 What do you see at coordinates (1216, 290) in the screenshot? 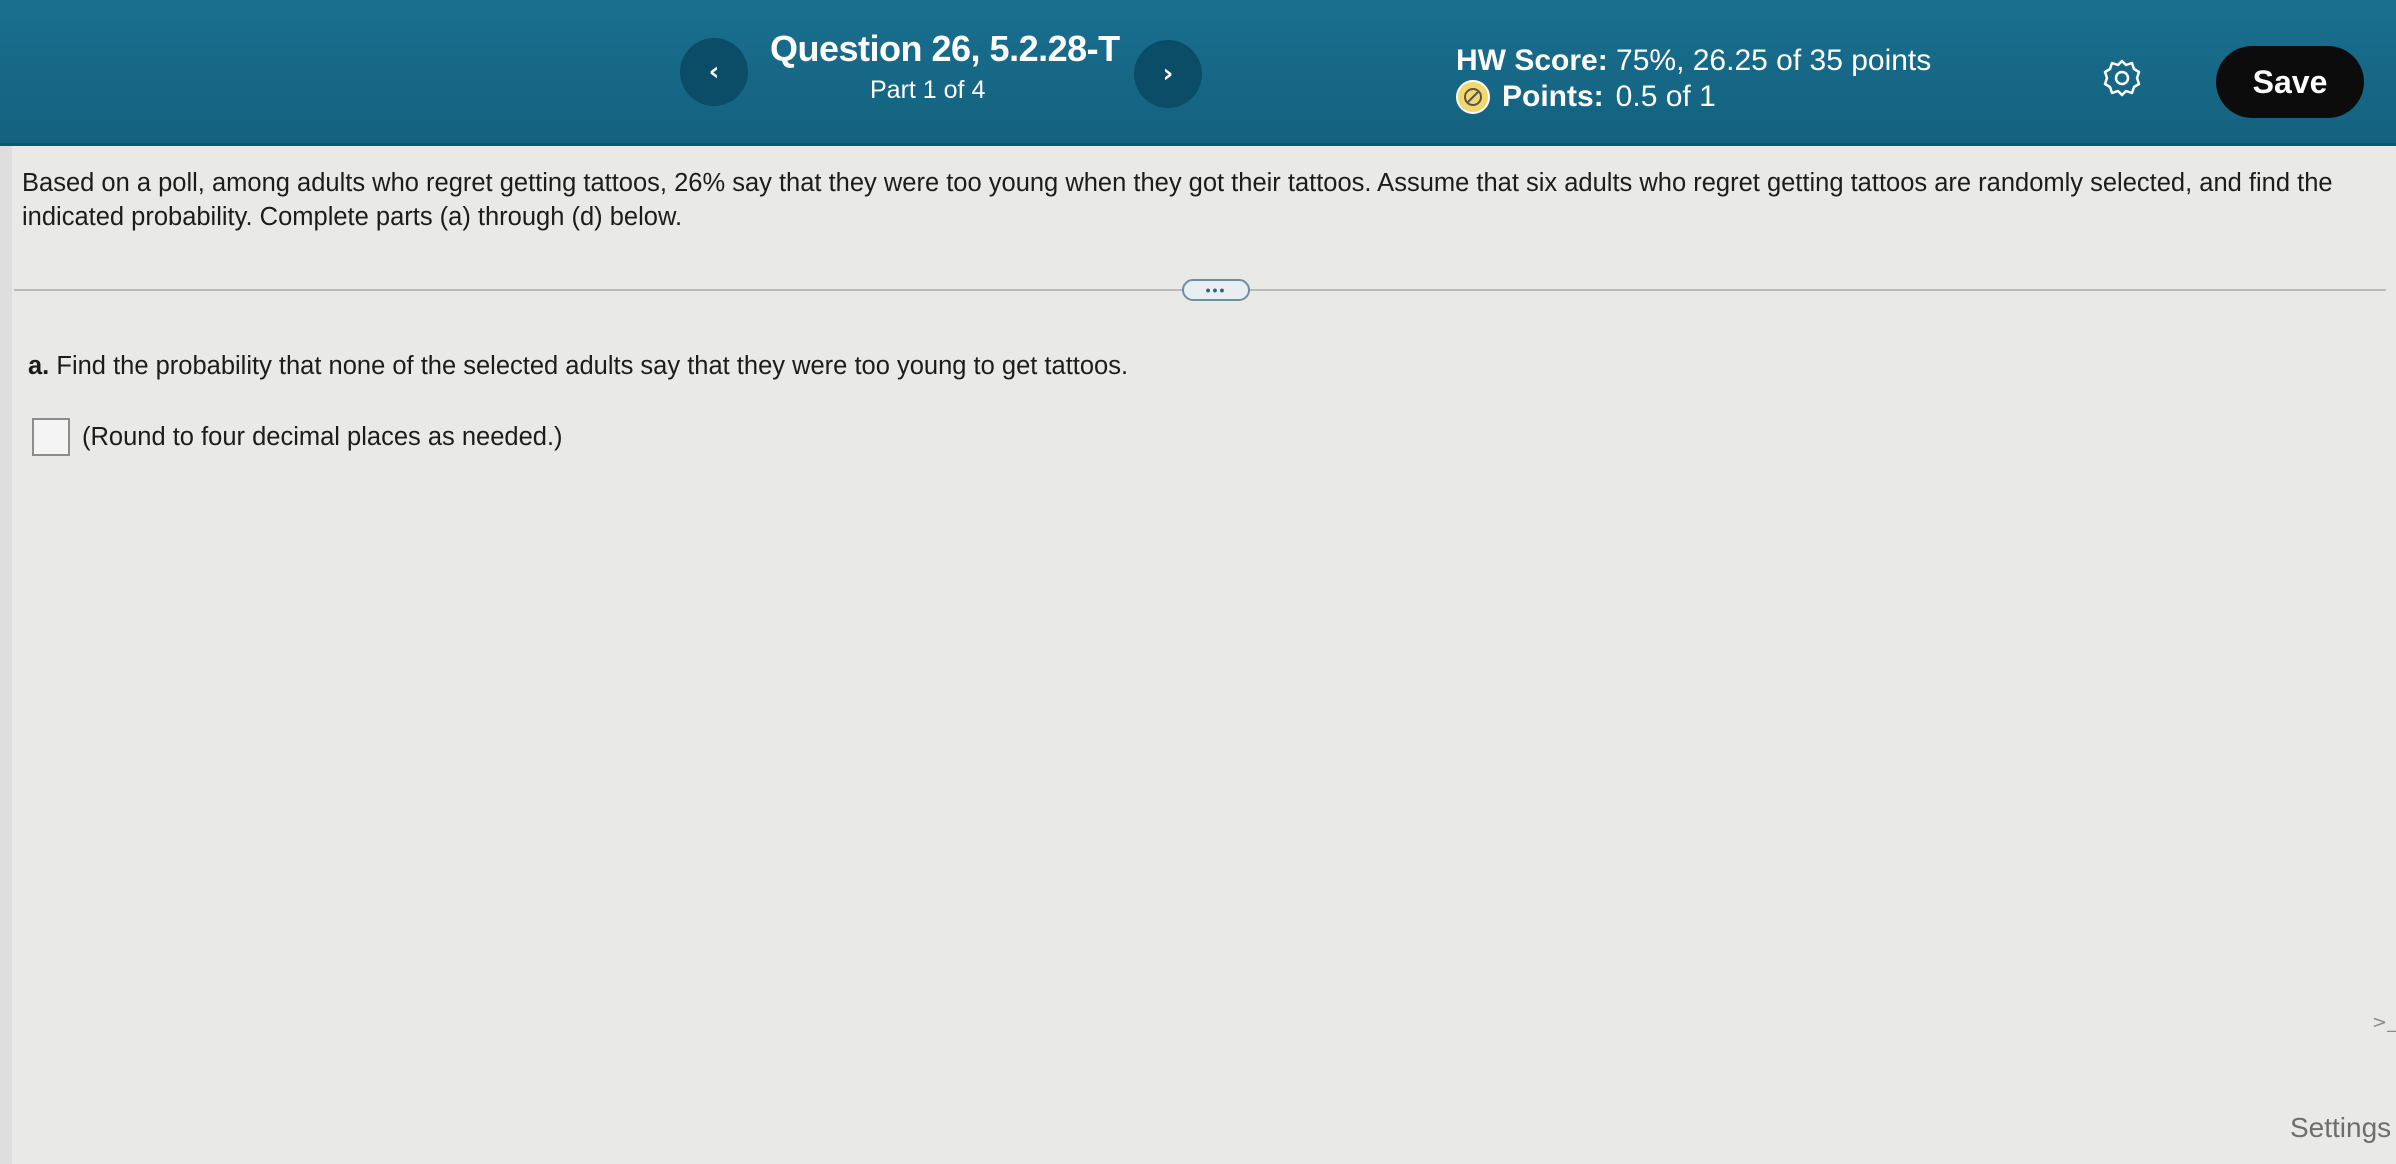
I see `expand-more-button: •••` at bounding box center [1216, 290].